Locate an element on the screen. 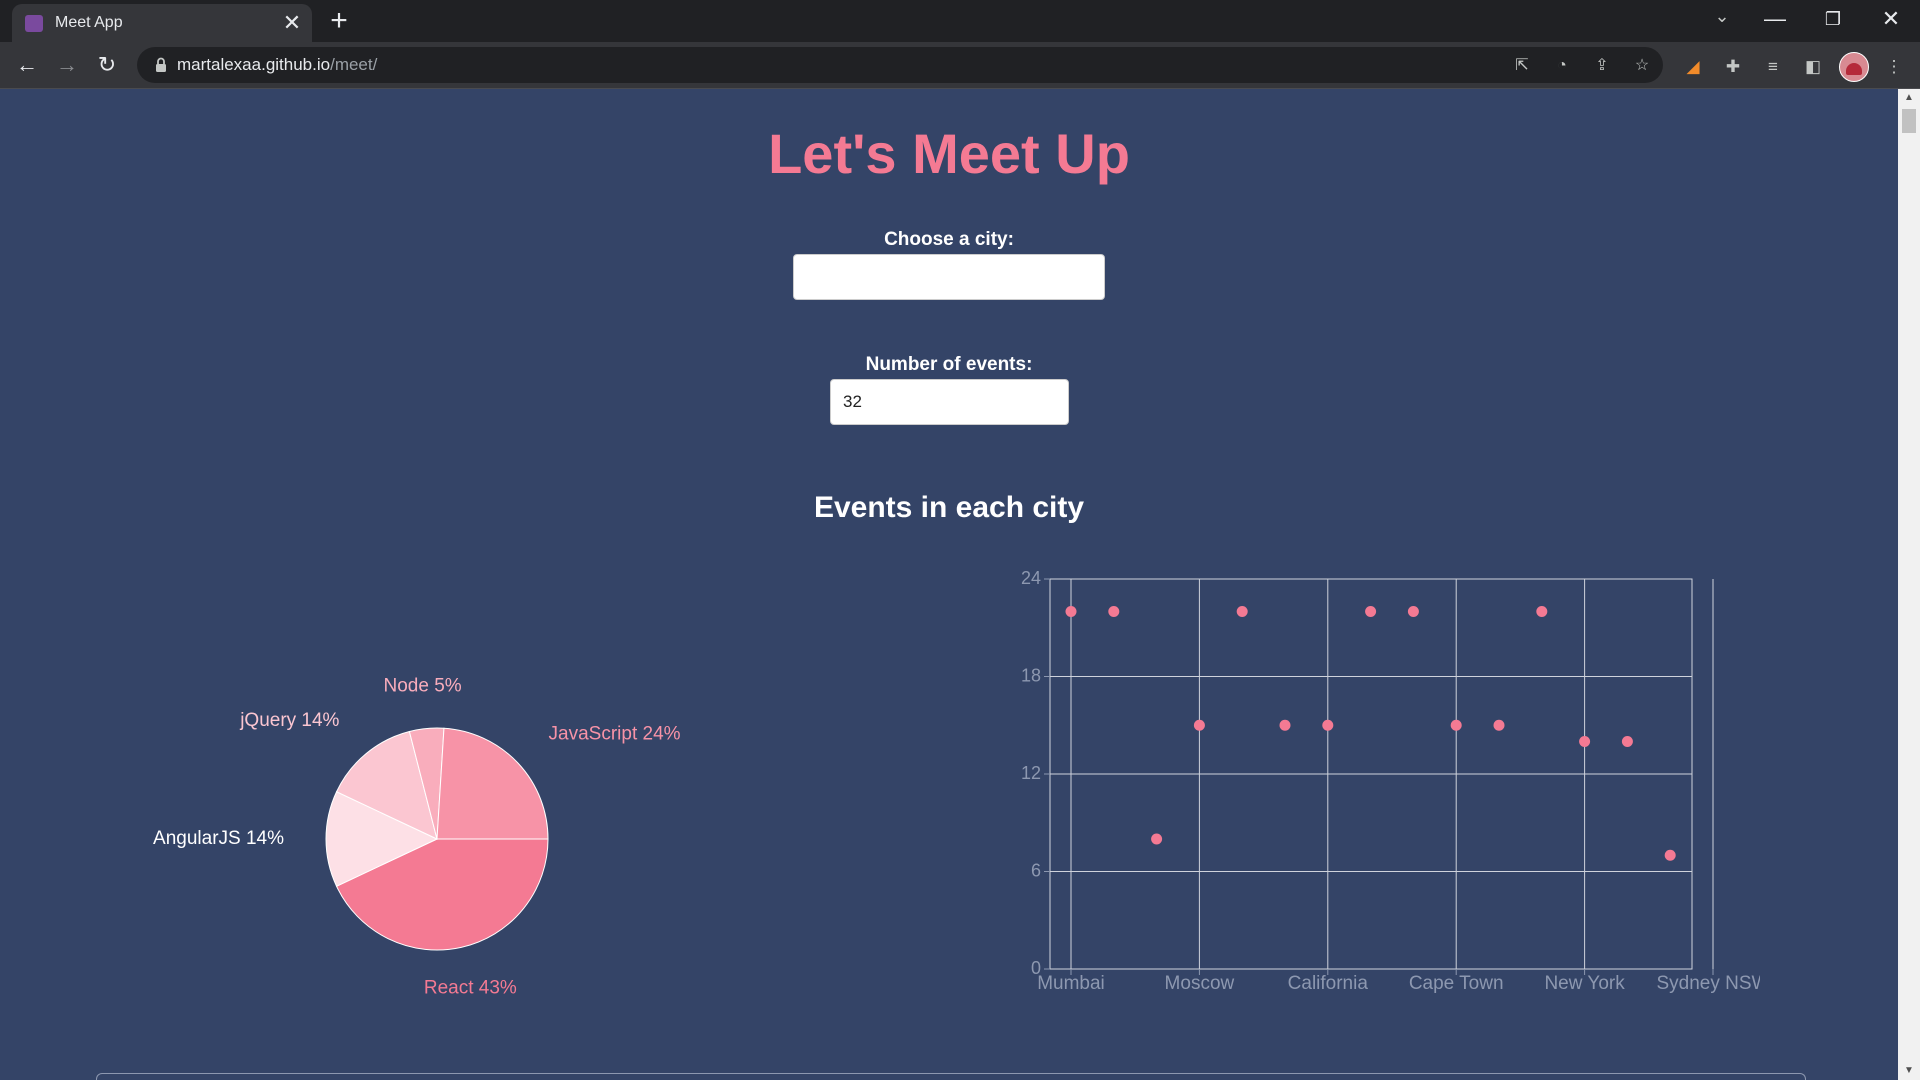 This screenshot has width=1920, height=1080. restore-button: ❐ is located at coordinates (1833, 19).